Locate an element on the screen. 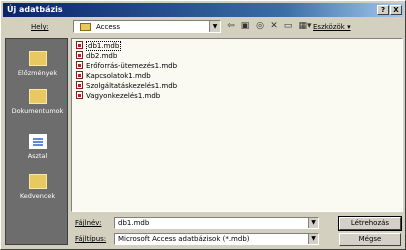  place-history: Előzmények is located at coordinates (37, 64).